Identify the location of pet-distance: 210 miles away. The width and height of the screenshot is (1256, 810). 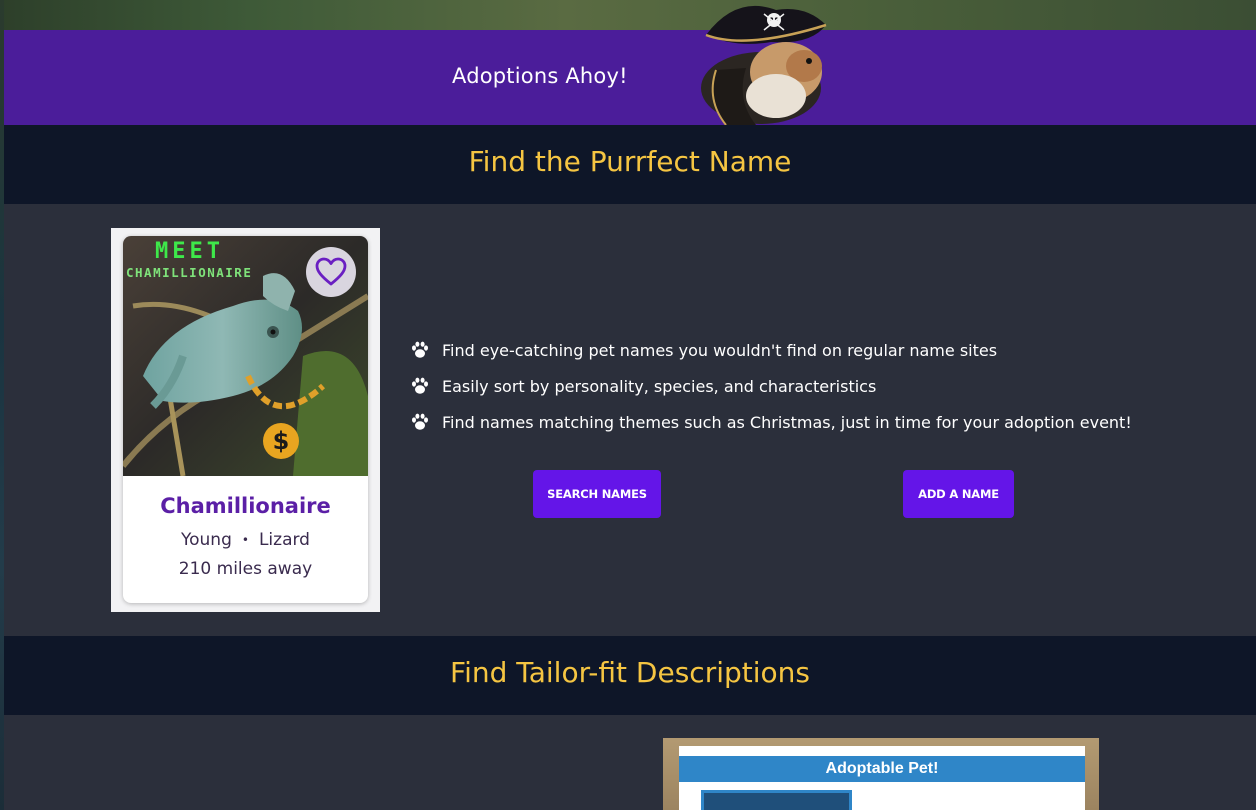
(245, 569).